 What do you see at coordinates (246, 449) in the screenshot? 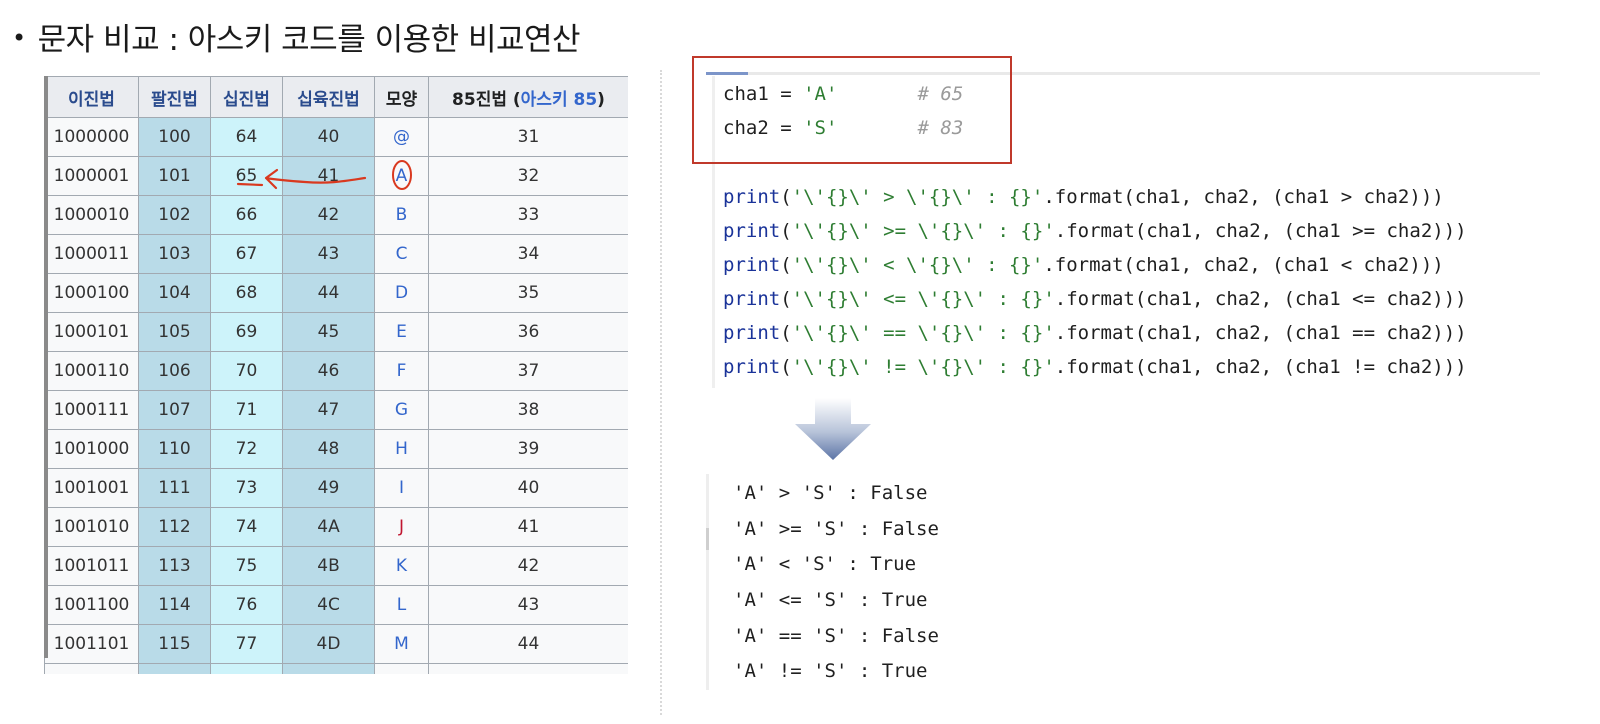
I see `decimal-cell: 72` at bounding box center [246, 449].